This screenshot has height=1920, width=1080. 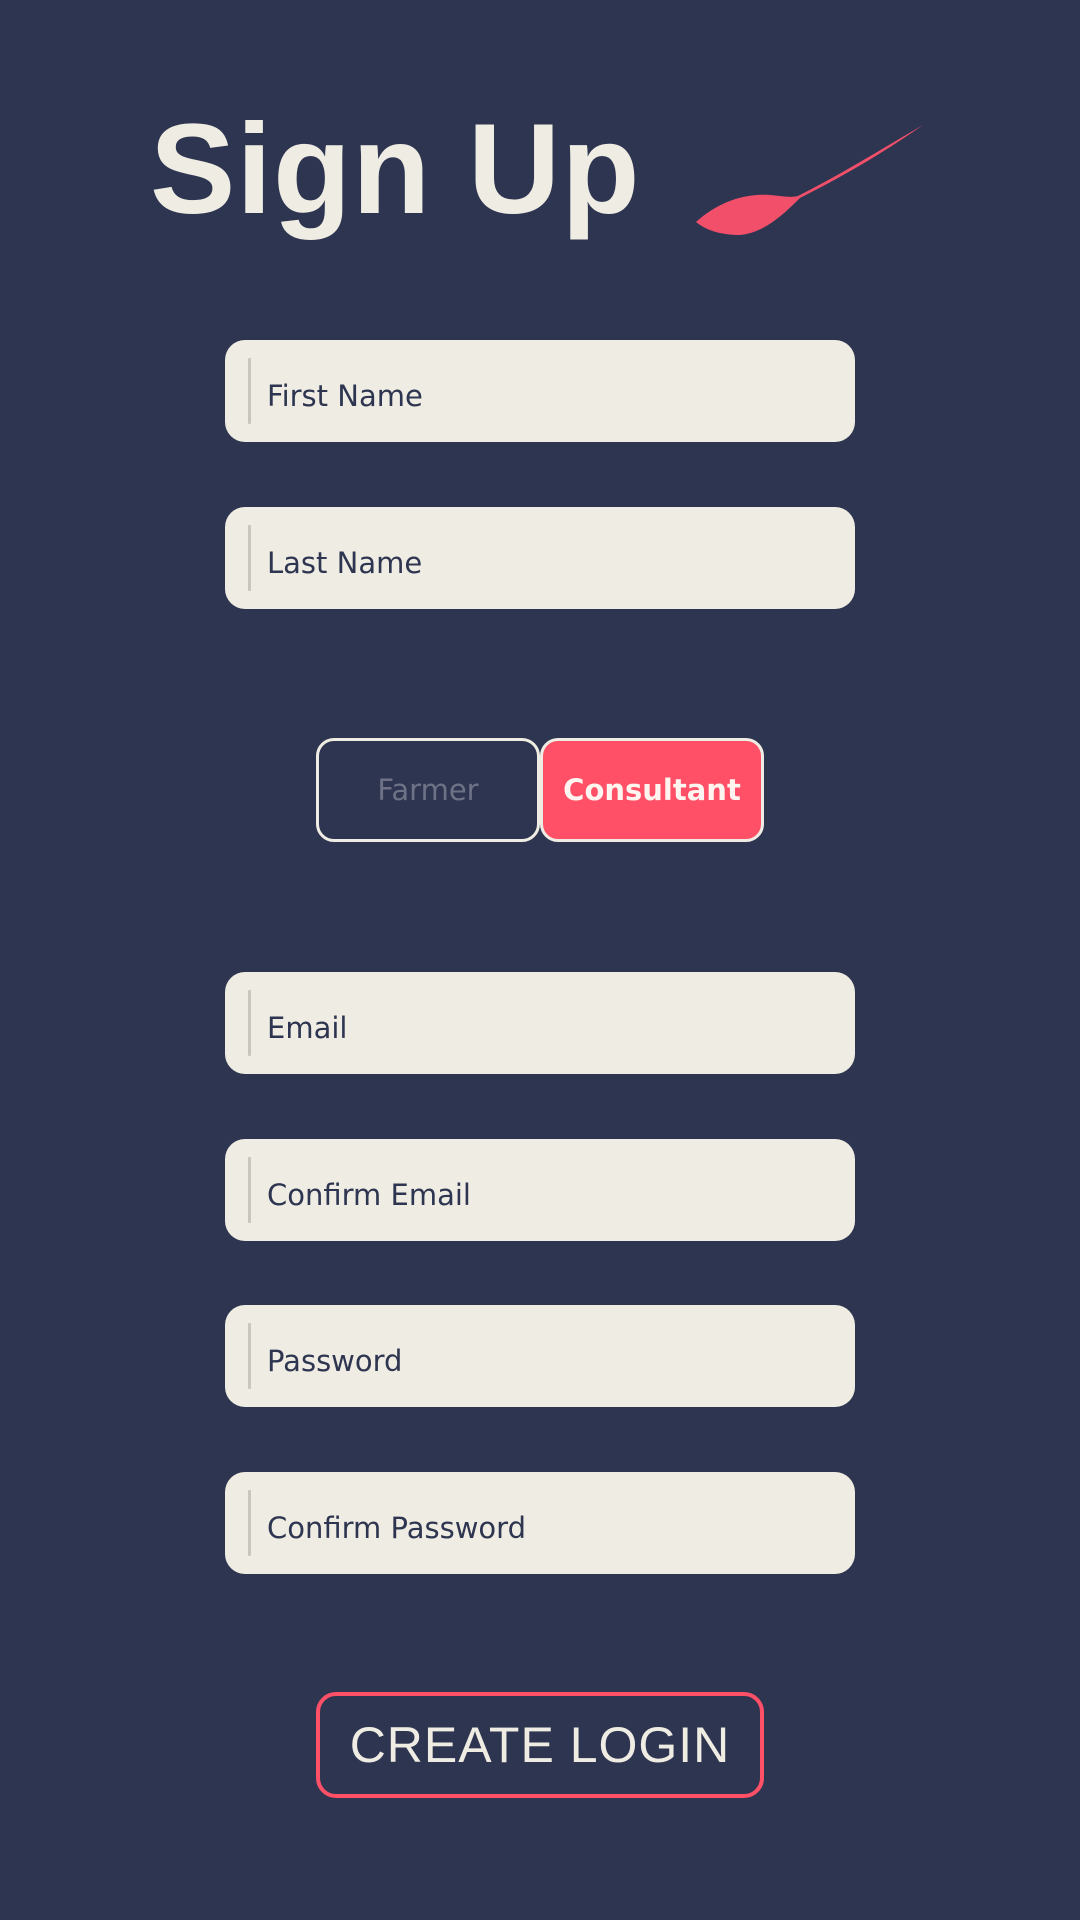 What do you see at coordinates (652, 790) in the screenshot?
I see `role-option-consultant: Consultant` at bounding box center [652, 790].